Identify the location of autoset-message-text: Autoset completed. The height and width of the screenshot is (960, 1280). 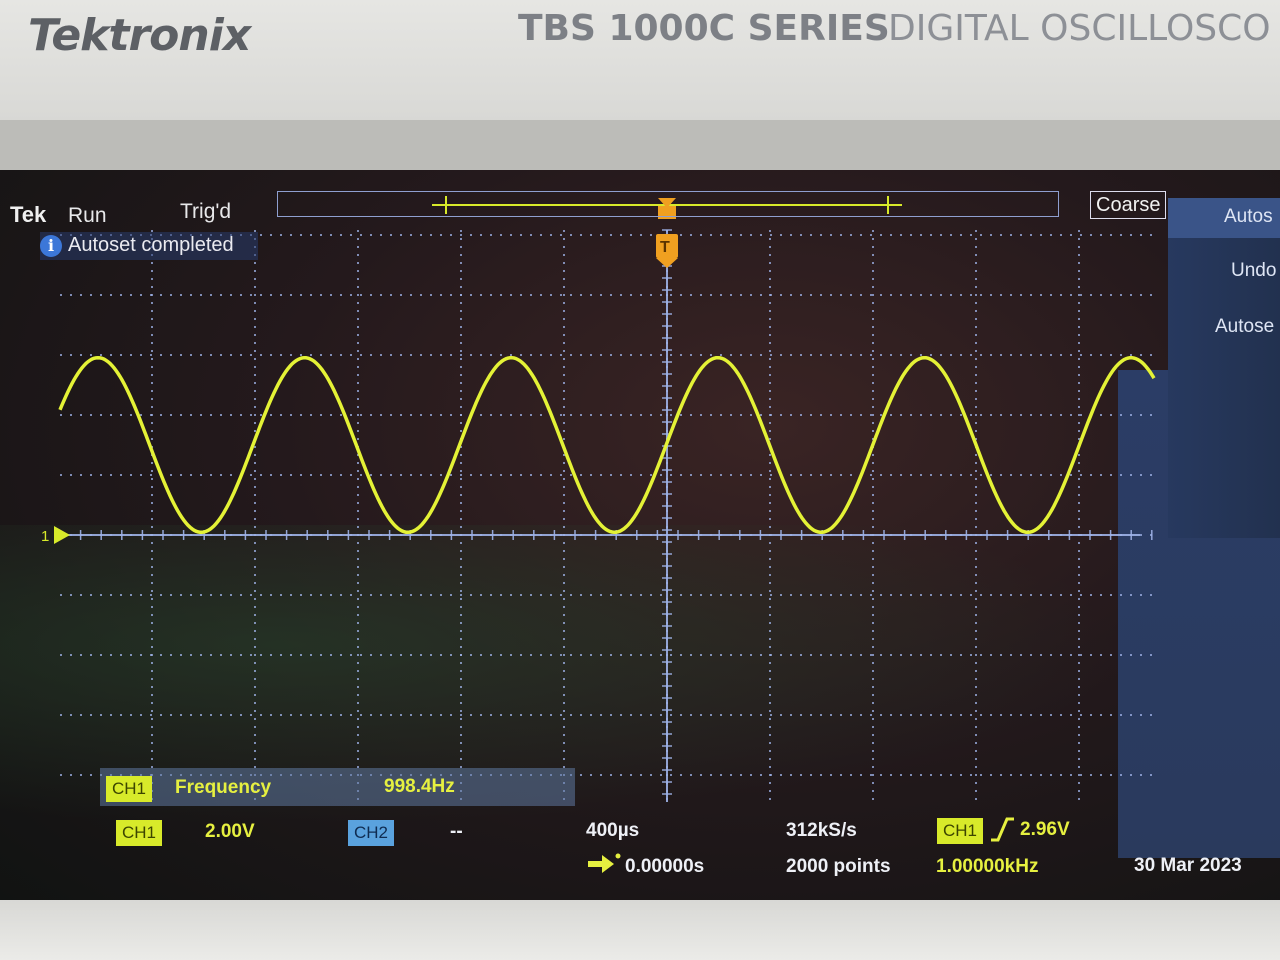
(151, 245).